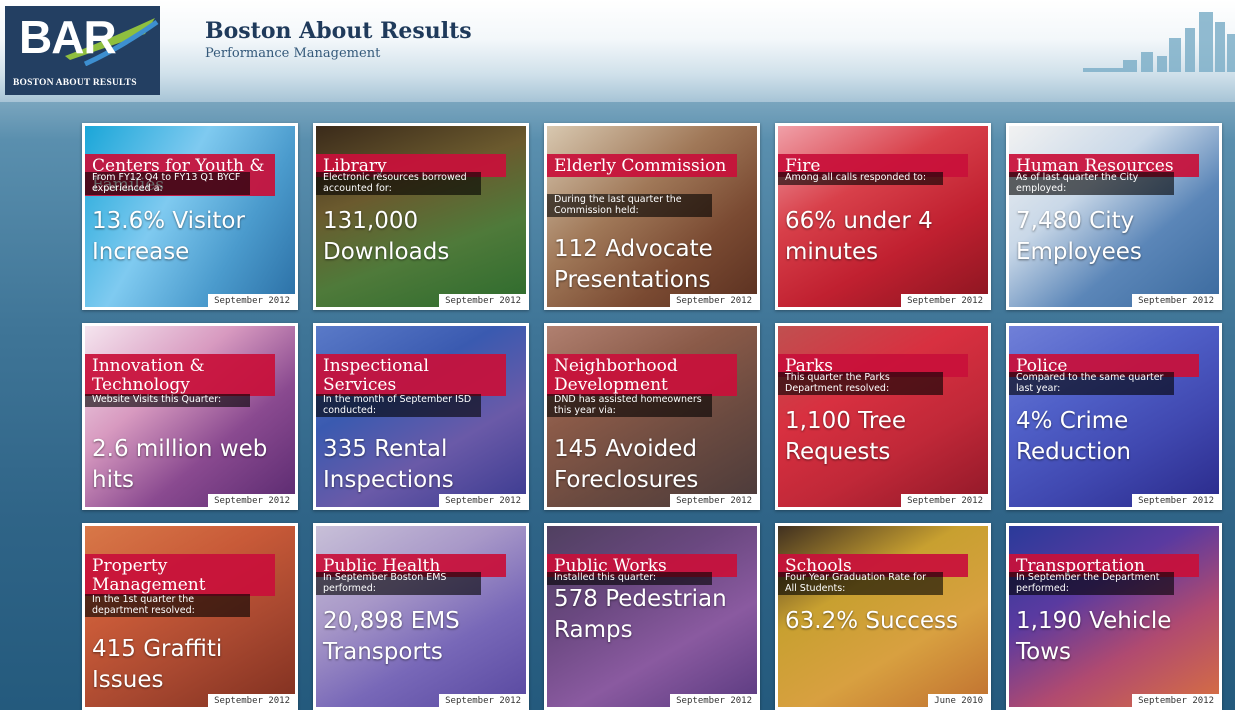 The height and width of the screenshot is (710, 1235). What do you see at coordinates (68, 37) in the screenshot?
I see `logo-mark: BAR` at bounding box center [68, 37].